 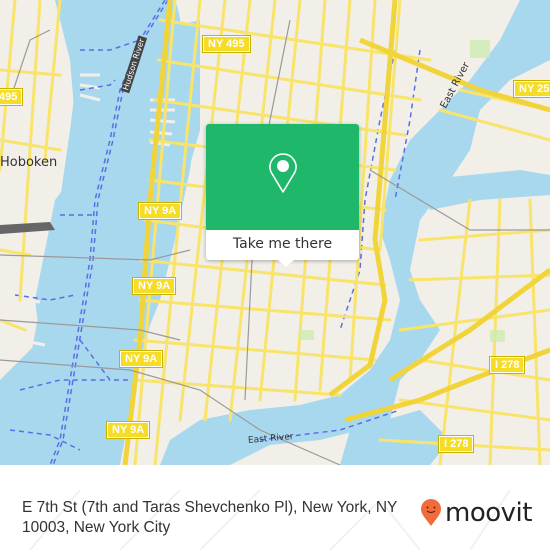 What do you see at coordinates (286, 263) in the screenshot?
I see `popup-pointer` at bounding box center [286, 263].